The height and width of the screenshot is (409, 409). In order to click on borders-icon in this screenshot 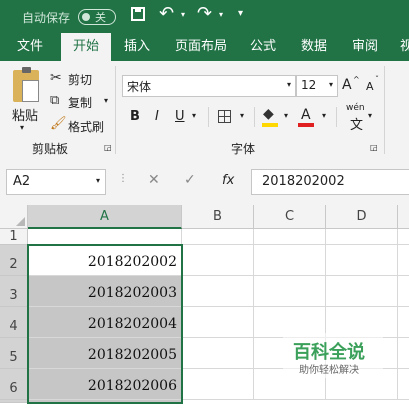, I will do `click(224, 116)`.